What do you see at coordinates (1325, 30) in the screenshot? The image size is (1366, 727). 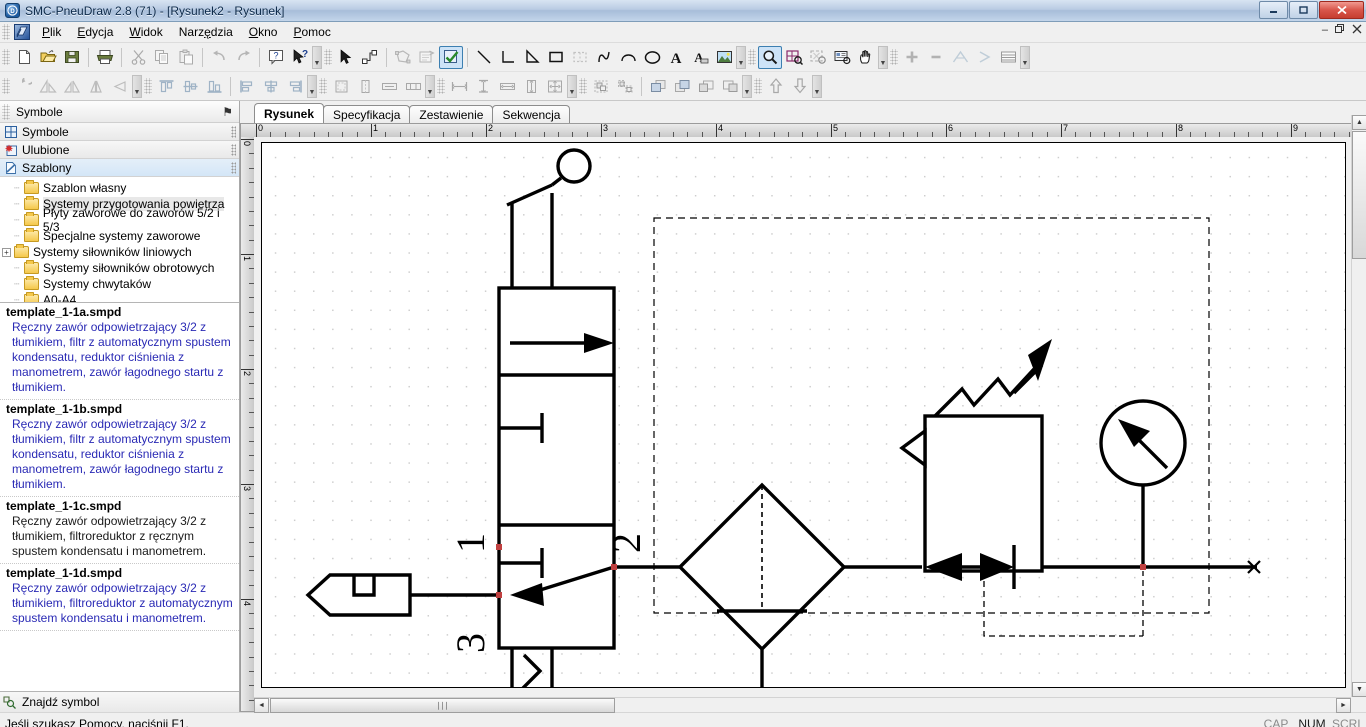 I see `mdi-minimize-button: –` at bounding box center [1325, 30].